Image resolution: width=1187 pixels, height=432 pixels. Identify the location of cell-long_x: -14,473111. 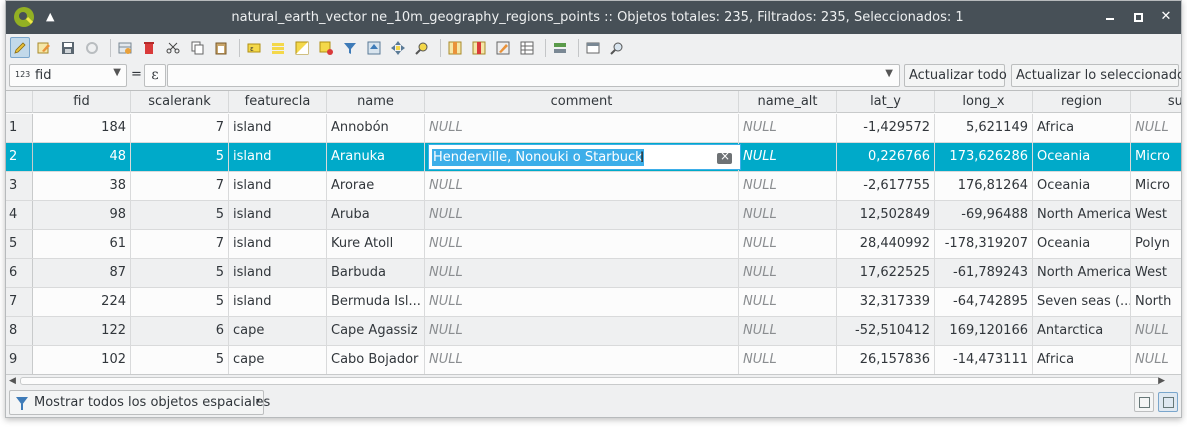
(984, 360).